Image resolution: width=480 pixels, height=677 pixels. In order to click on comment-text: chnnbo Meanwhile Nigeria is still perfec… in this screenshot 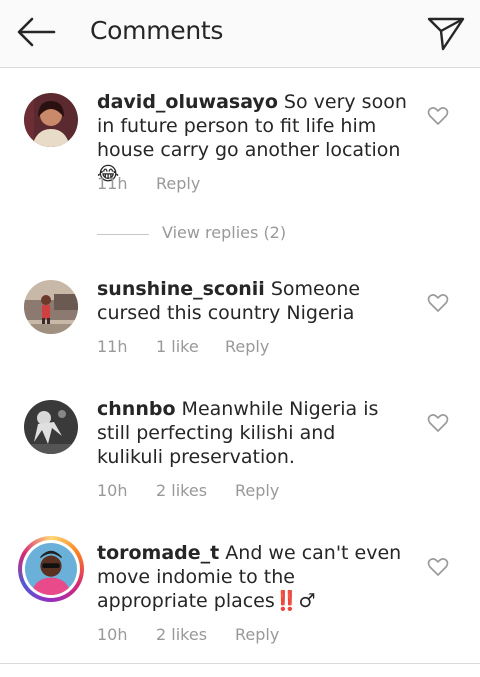, I will do `click(252, 433)`.